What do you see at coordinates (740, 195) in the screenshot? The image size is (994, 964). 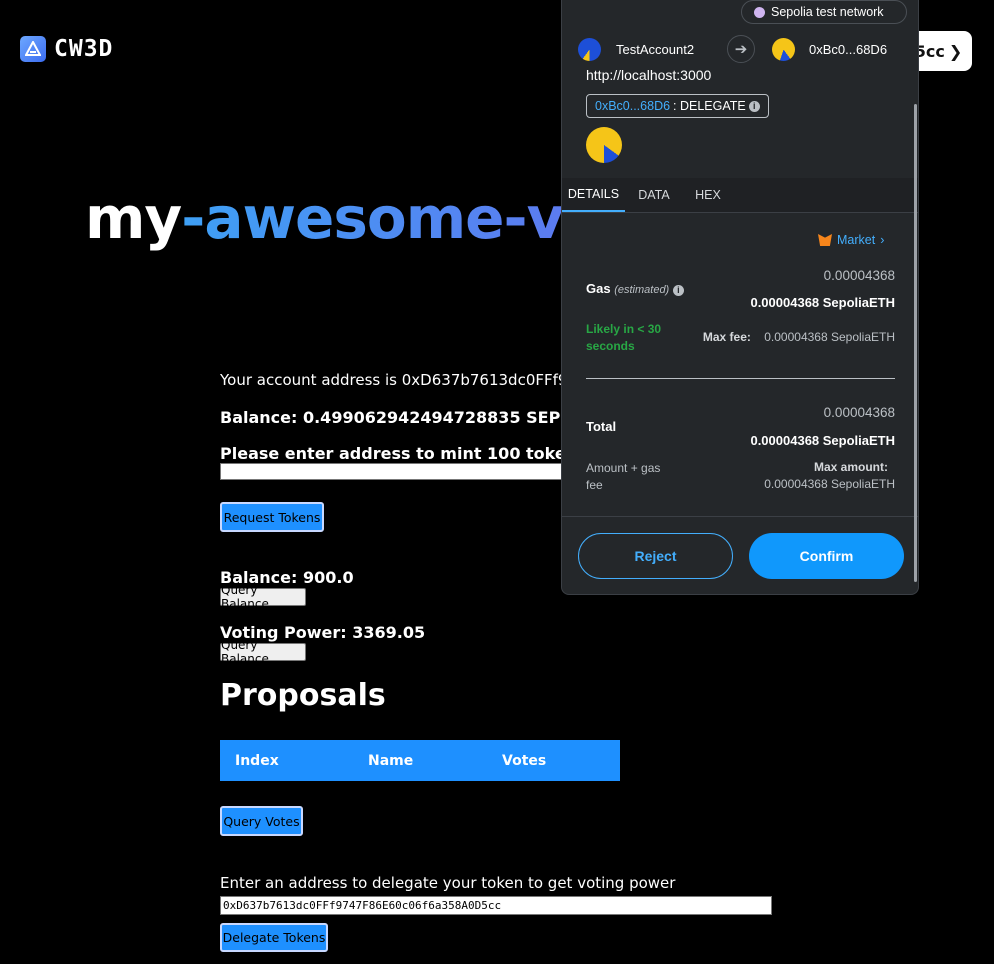 I see `tabs-bar: DETAILS DATA HEX` at bounding box center [740, 195].